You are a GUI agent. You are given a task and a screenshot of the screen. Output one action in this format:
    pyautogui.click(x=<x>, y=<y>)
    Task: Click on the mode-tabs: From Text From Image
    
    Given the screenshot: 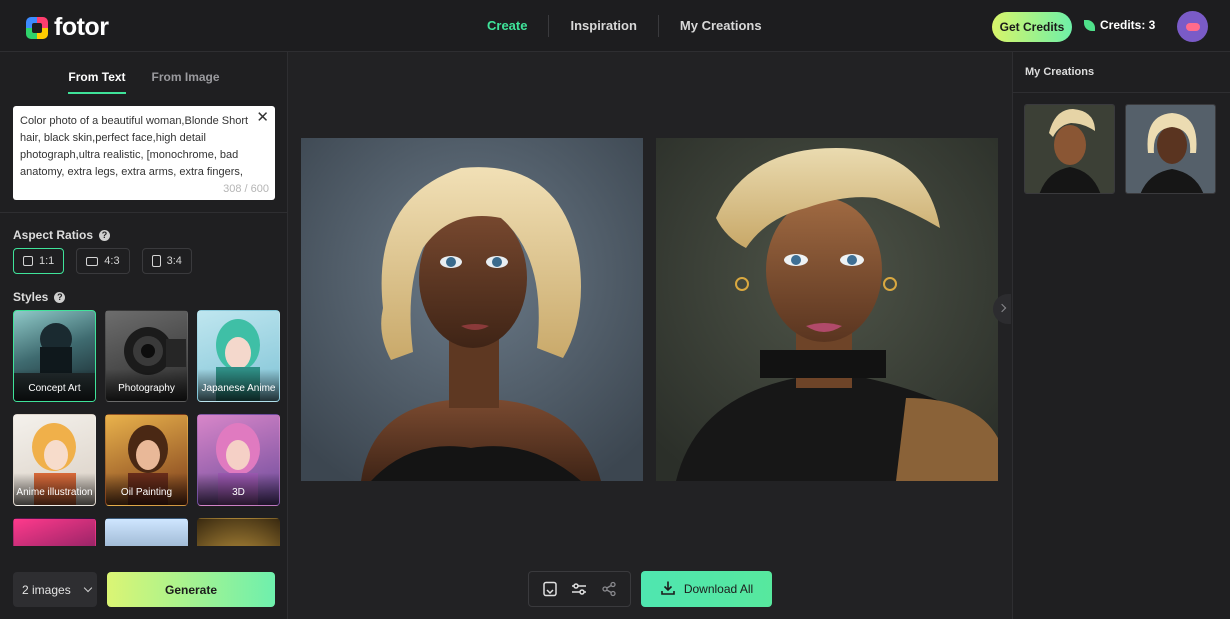 What is the action you would take?
    pyautogui.click(x=144, y=82)
    